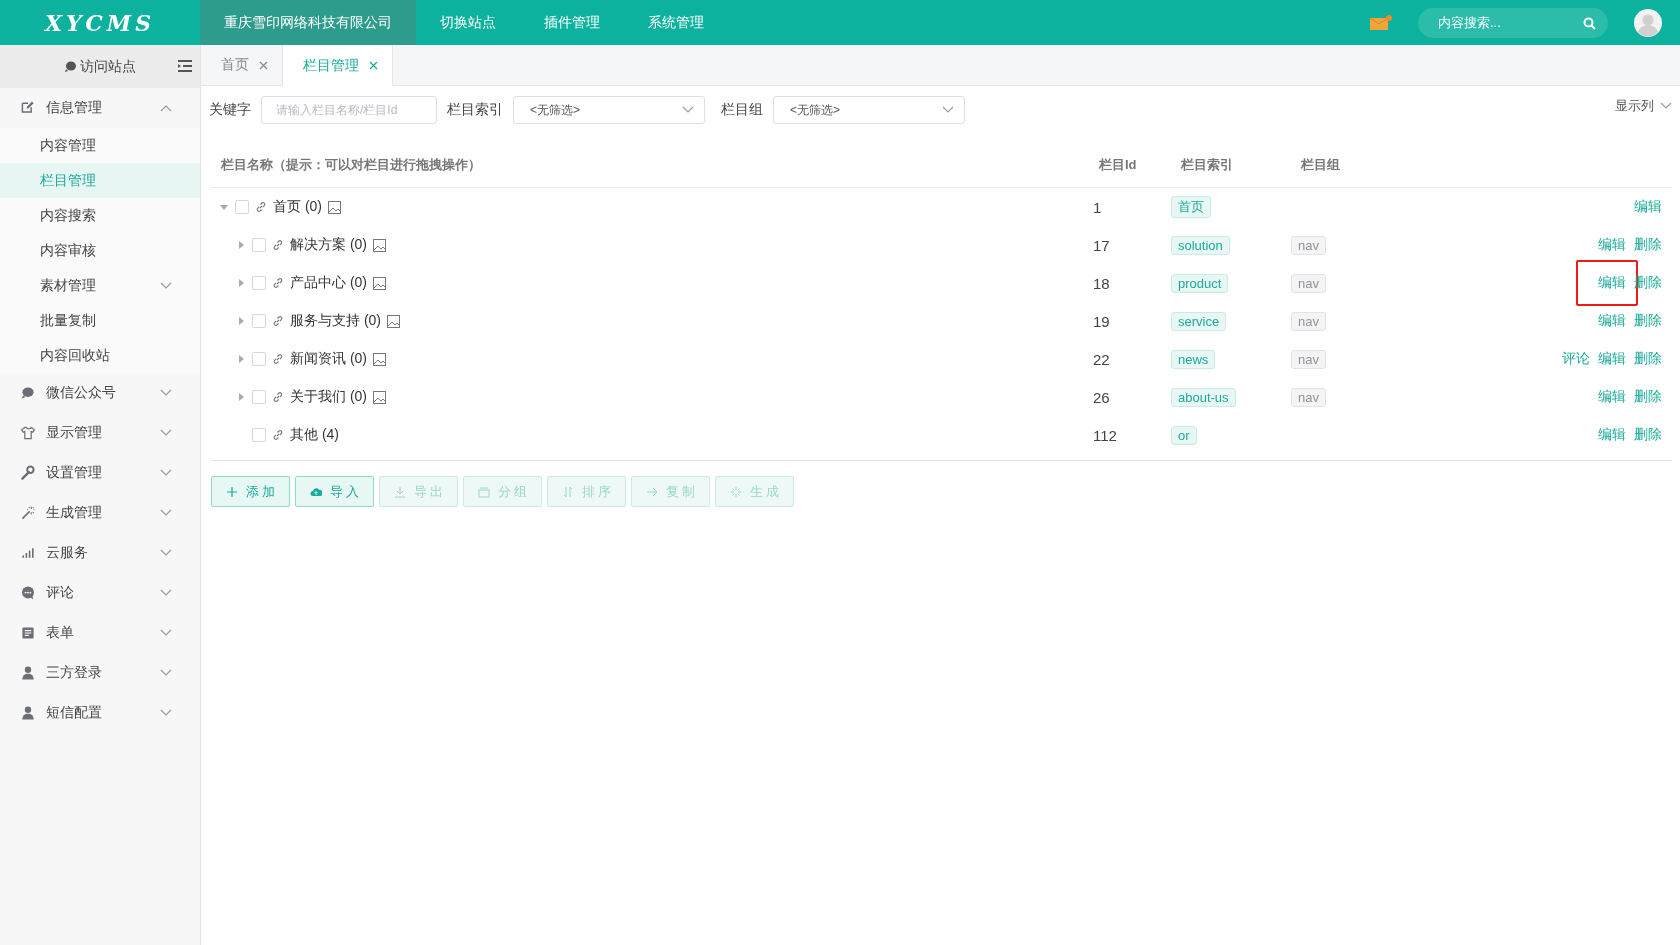 The image size is (1680, 945). I want to click on sidebar-item: 内容回收站, so click(100, 355).